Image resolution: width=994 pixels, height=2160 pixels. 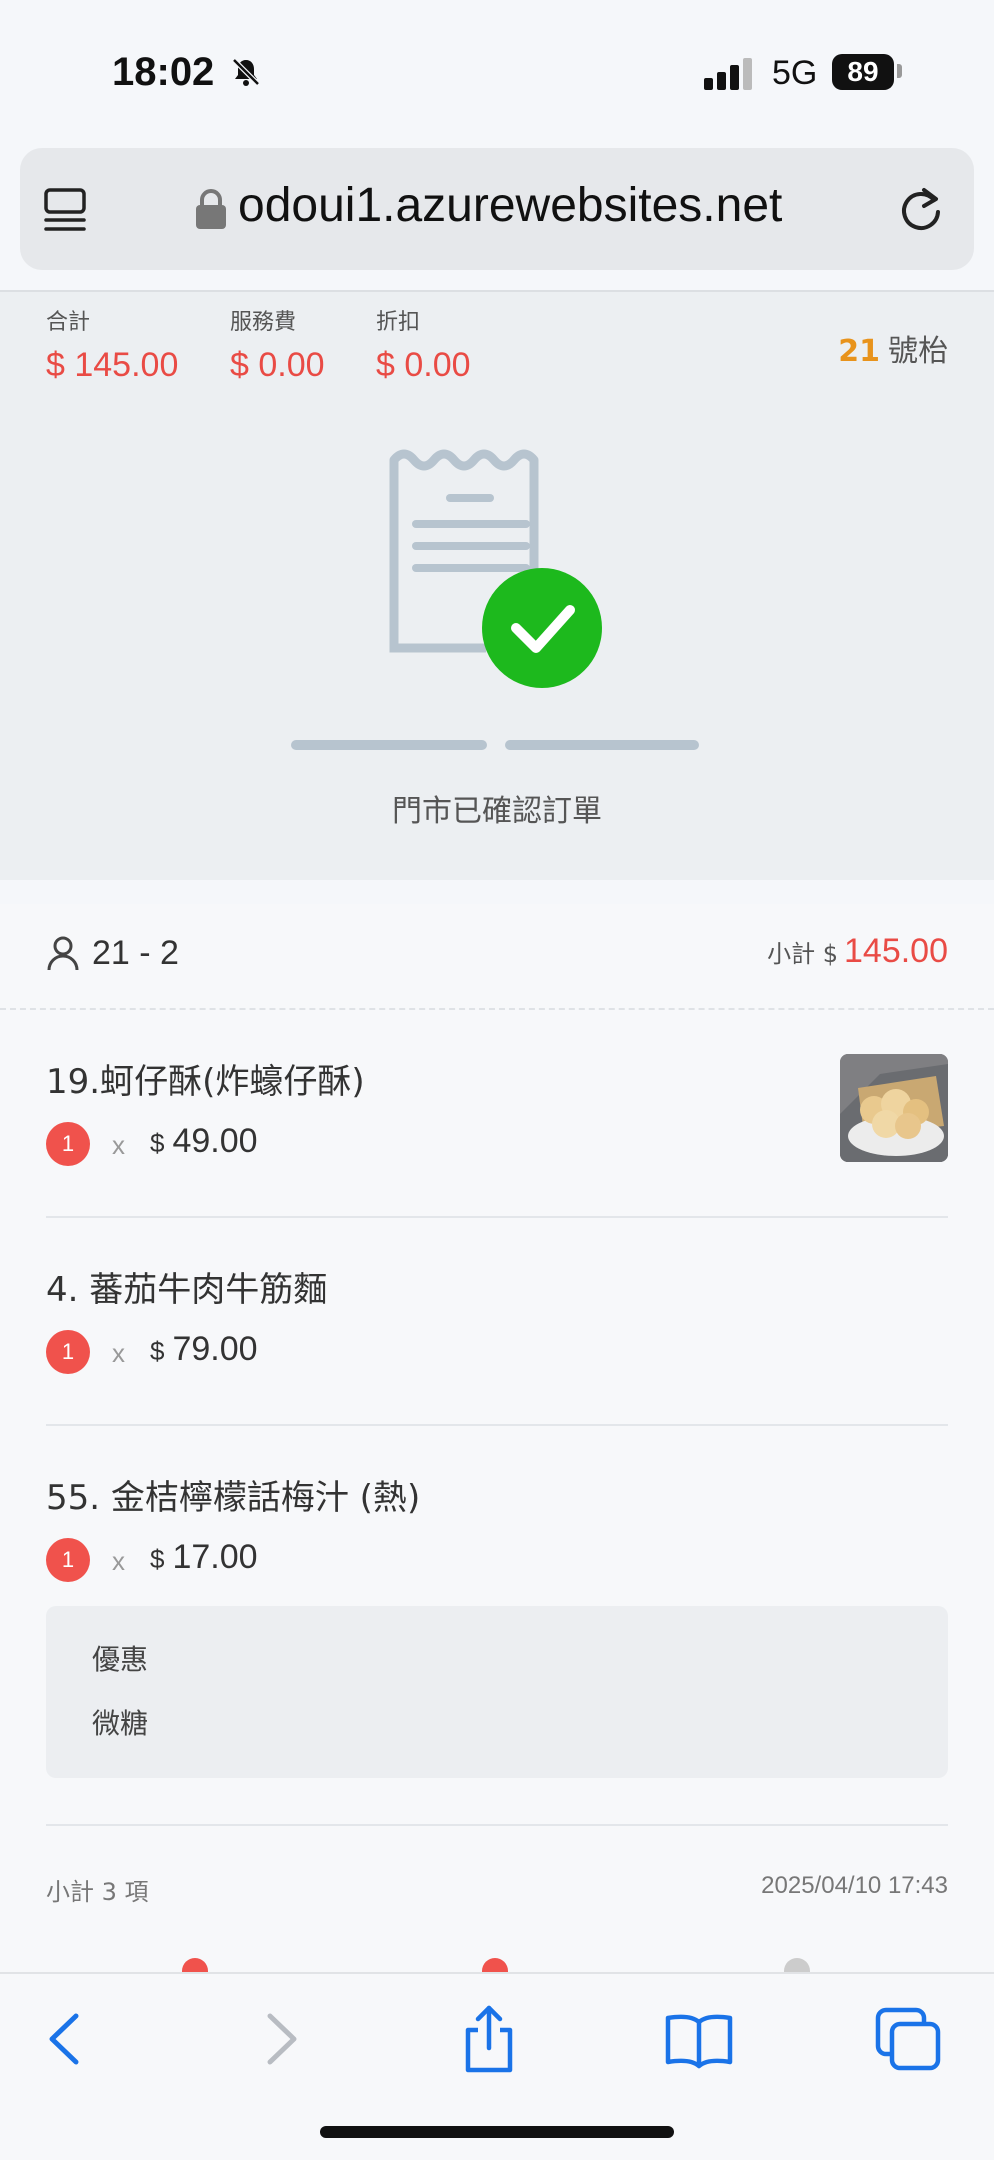 What do you see at coordinates (277, 365) in the screenshot?
I see `service-value: $ 0.00` at bounding box center [277, 365].